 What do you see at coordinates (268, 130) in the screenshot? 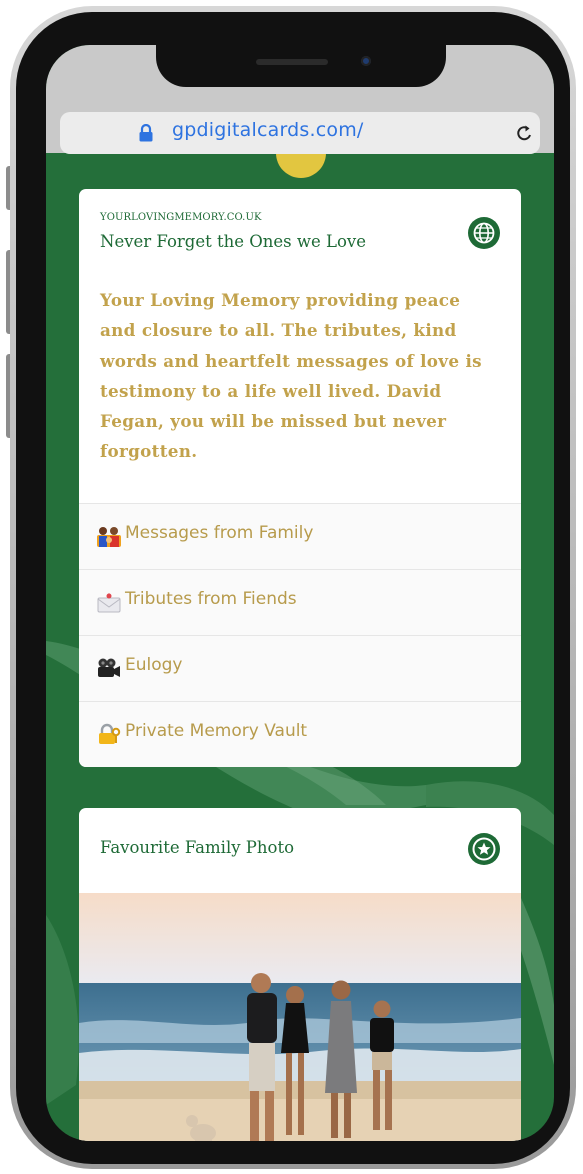
I see `url-text: gpdigitalcards.com/` at bounding box center [268, 130].